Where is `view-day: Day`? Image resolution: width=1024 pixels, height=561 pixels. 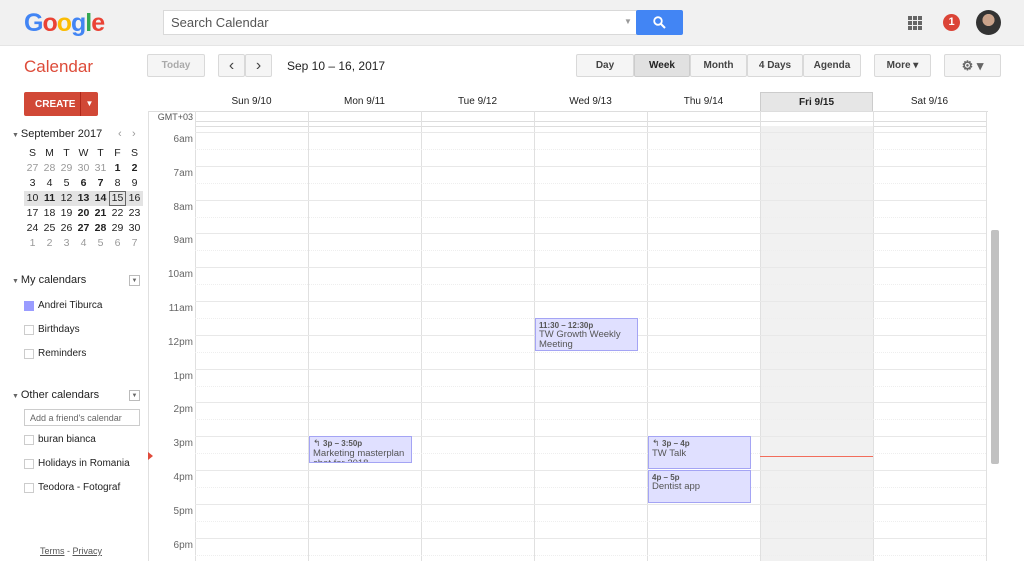 view-day: Day is located at coordinates (605, 65).